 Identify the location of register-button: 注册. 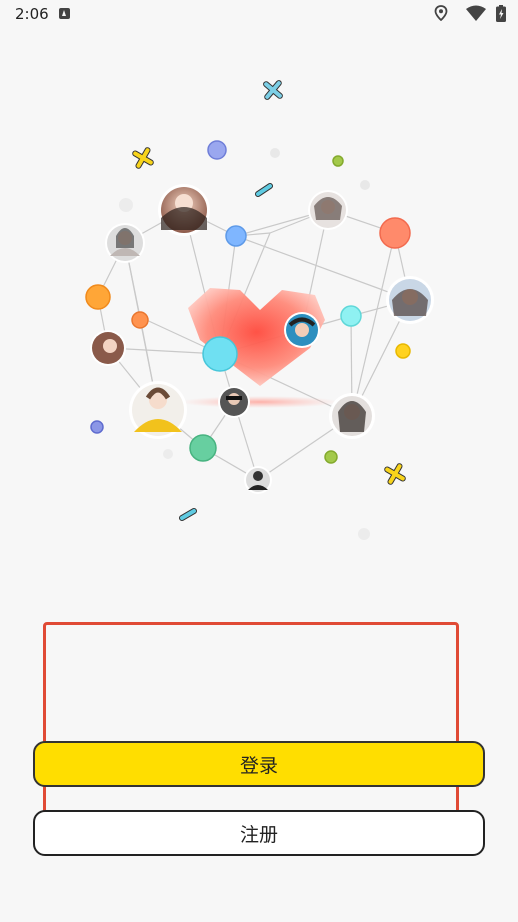
(259, 833).